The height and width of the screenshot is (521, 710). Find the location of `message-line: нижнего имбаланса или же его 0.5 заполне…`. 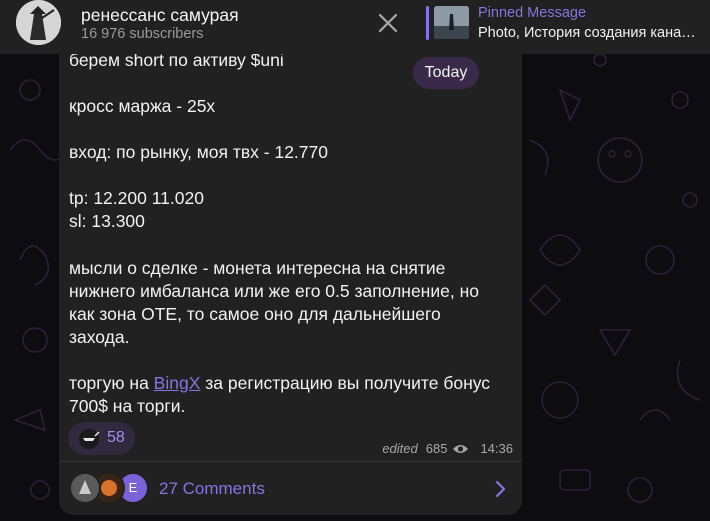

message-line: нижнего имбаланса или же его 0.5 заполне… is located at coordinates (274, 291).